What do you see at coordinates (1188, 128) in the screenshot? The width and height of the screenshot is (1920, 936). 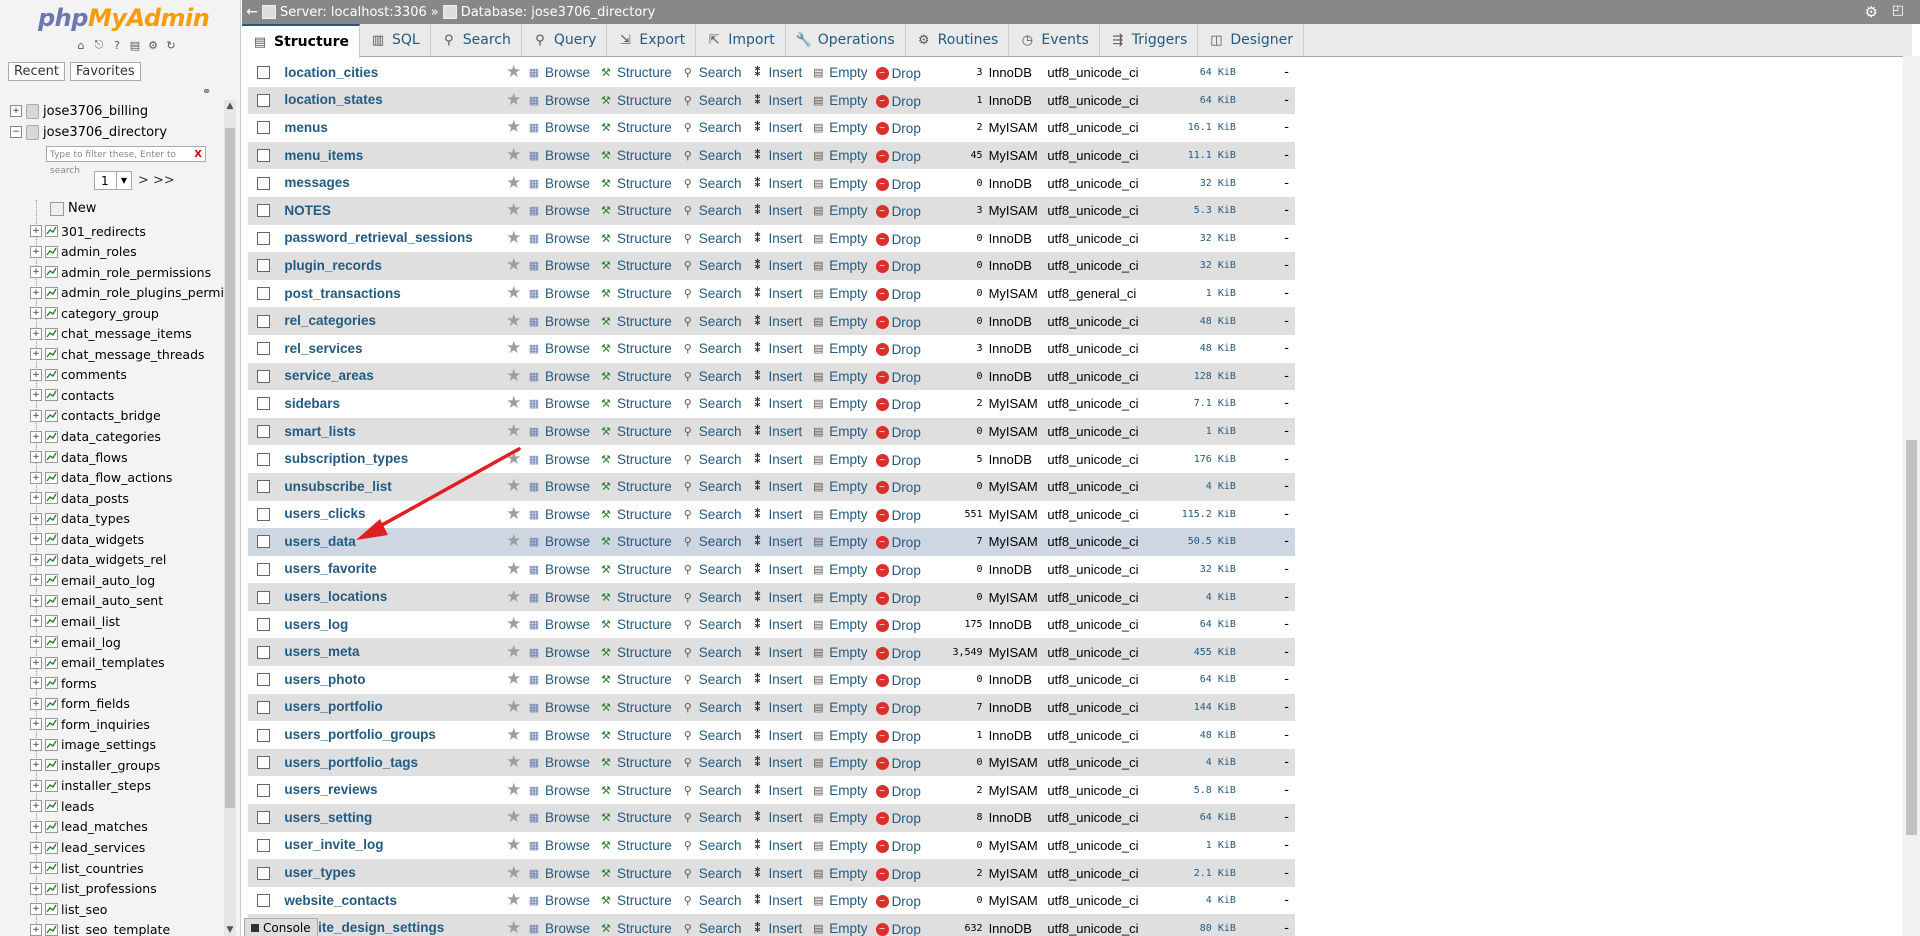 I see `table-size: 16.1` at bounding box center [1188, 128].